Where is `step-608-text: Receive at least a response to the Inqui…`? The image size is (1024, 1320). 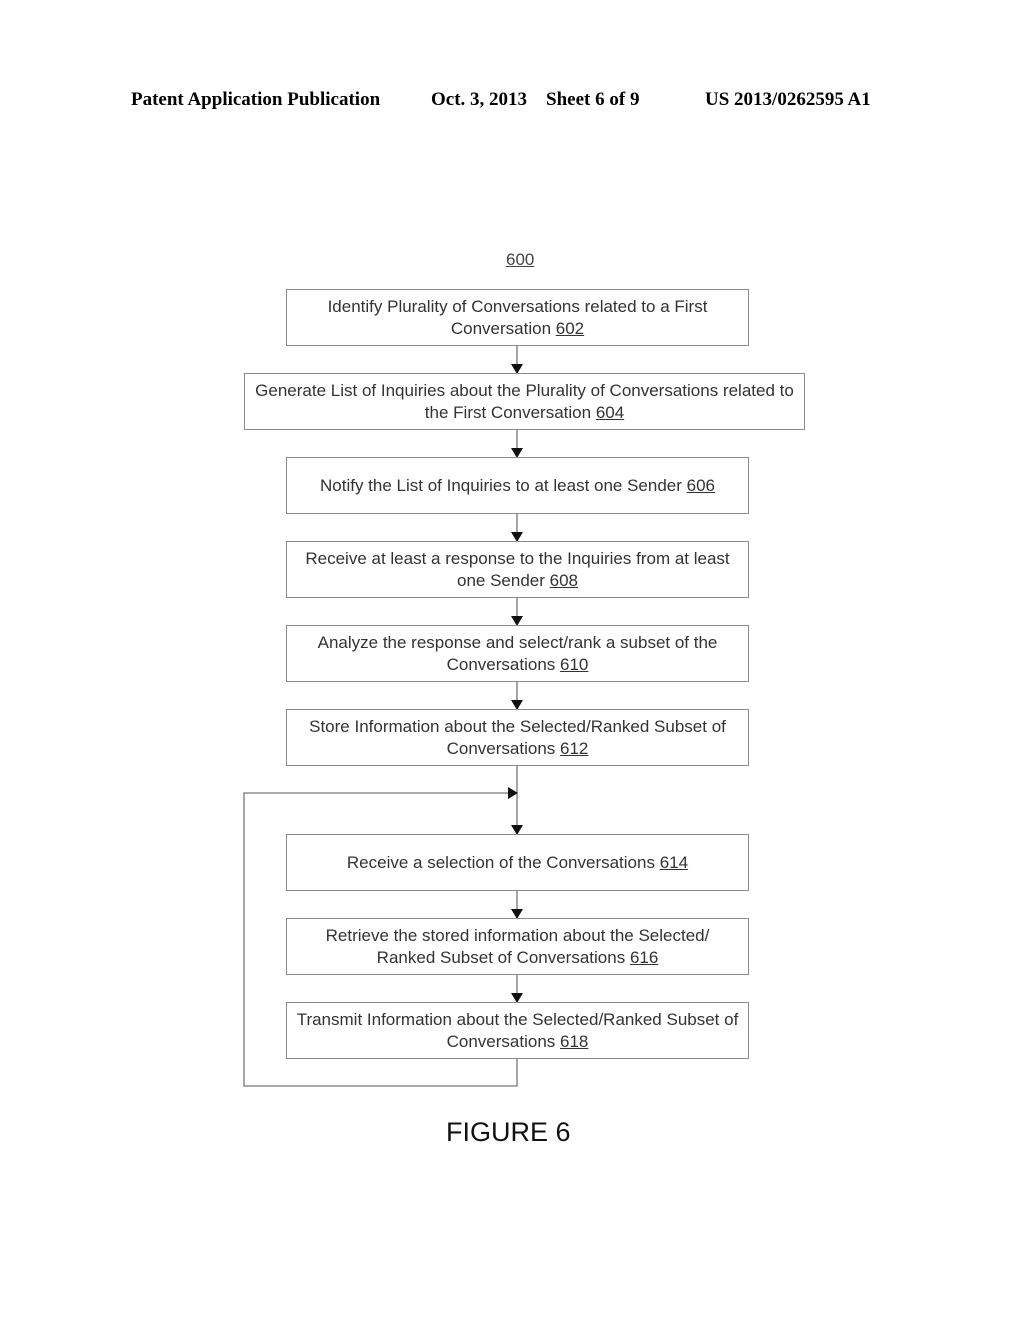 step-608-text: Receive at least a response to the Inqui… is located at coordinates (517, 569).